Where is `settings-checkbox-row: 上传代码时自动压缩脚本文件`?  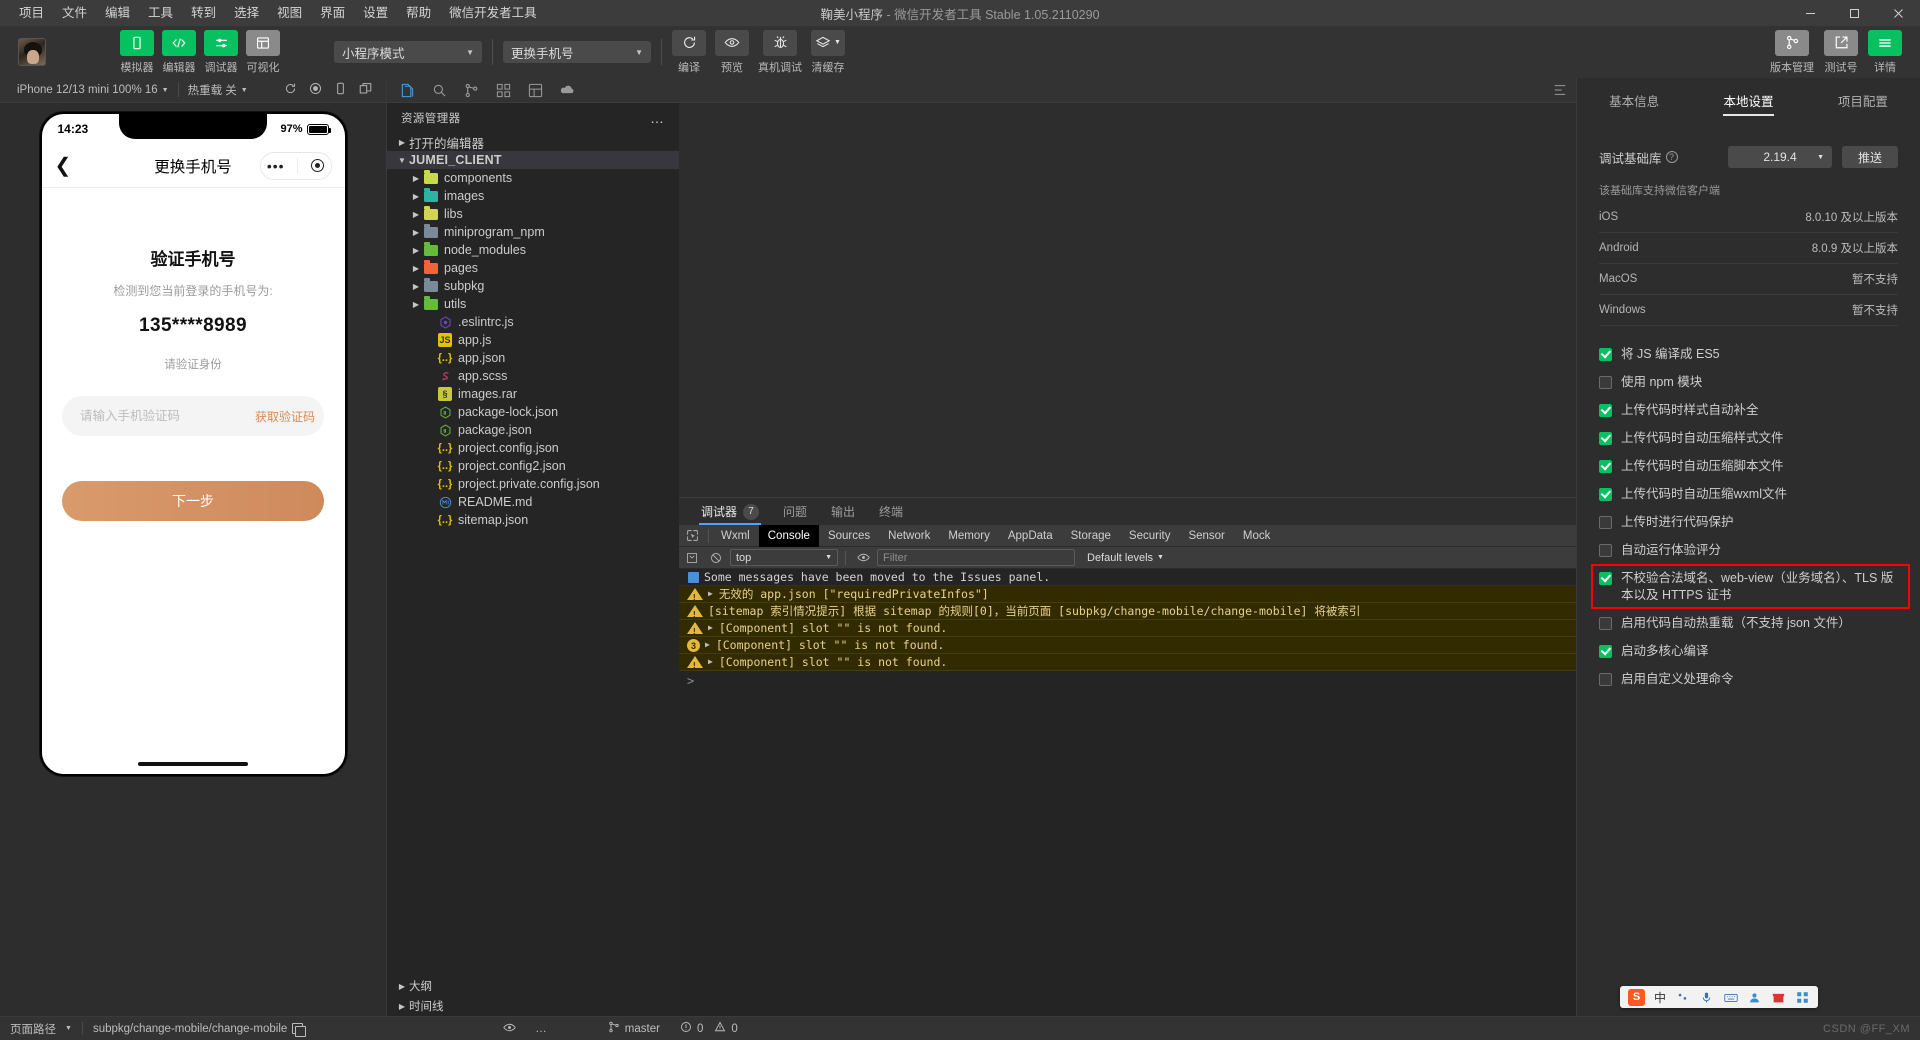
settings-checkbox-row: 上传代码时自动压缩脚本文件 is located at coordinates (1748, 466).